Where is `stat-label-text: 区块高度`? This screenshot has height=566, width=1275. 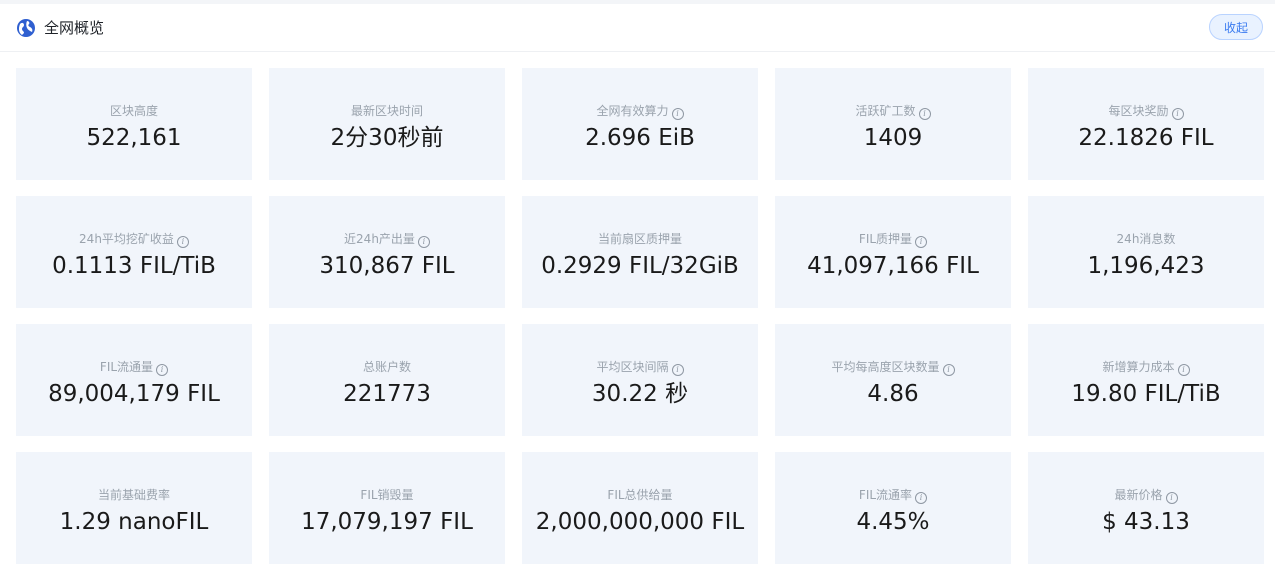 stat-label-text: 区块高度 is located at coordinates (133, 111).